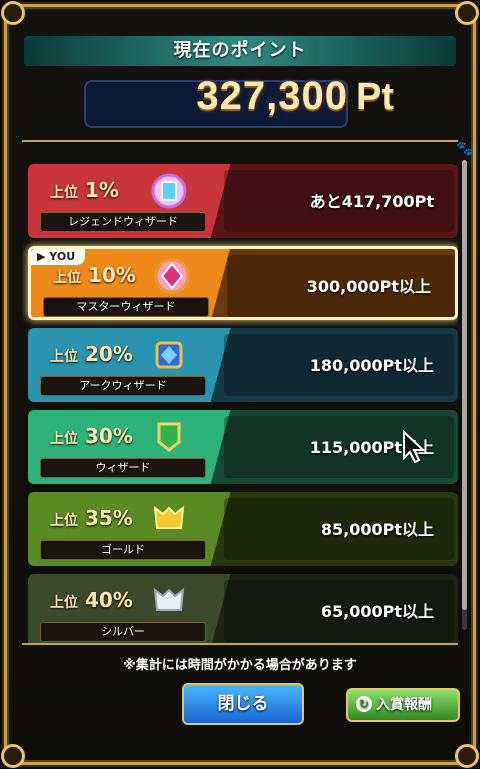  I want to click on wizard-emblem-icon, so click(169, 437).